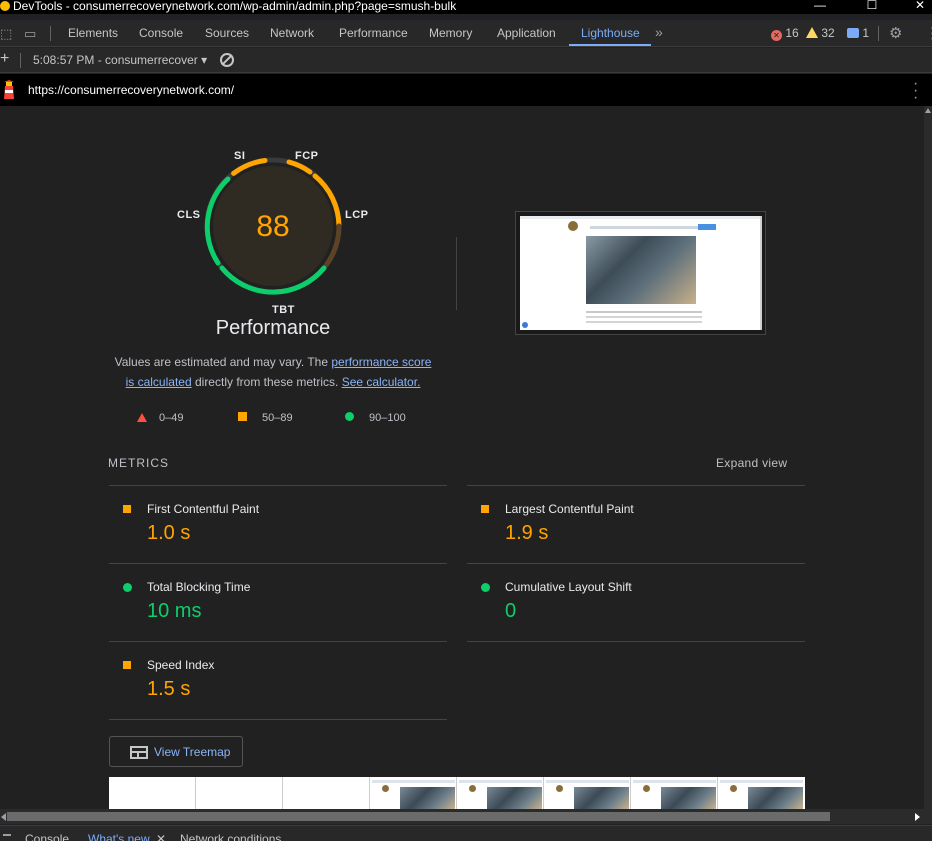 The image size is (932, 841). I want to click on scroll-up-arrow-icon, so click(928, 110).